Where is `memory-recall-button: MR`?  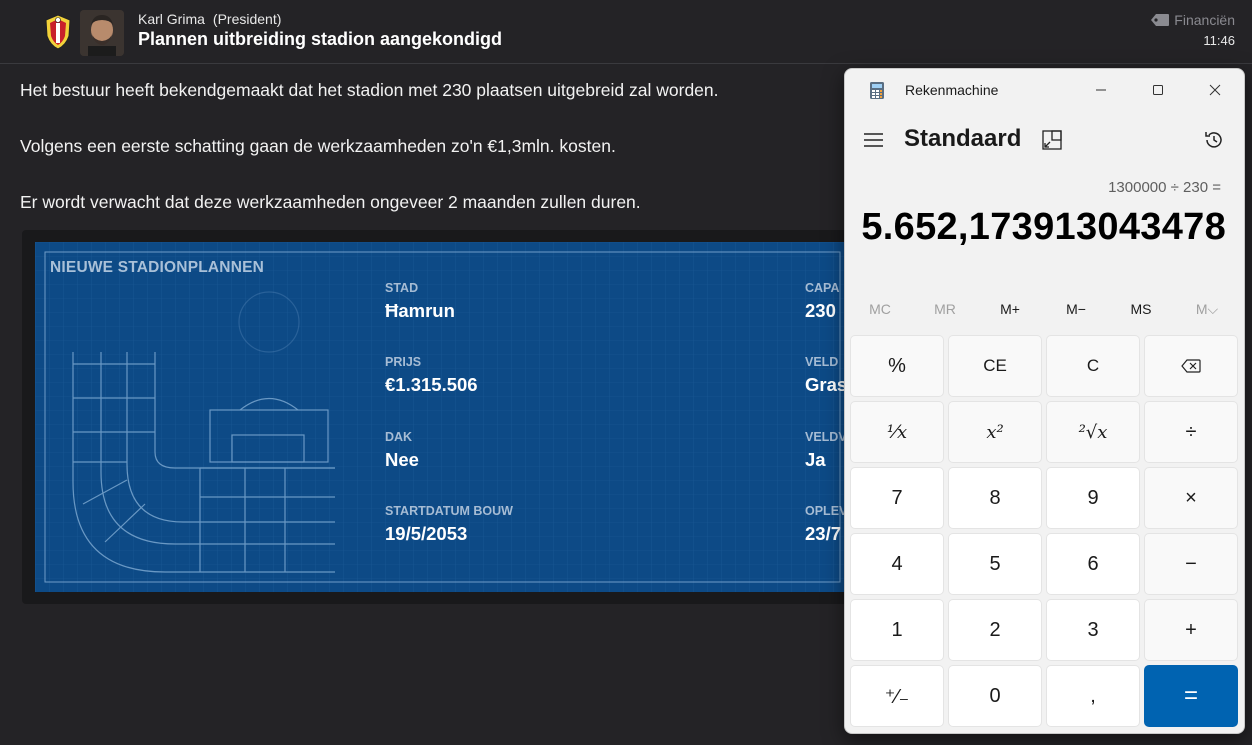
memory-recall-button: MR is located at coordinates (945, 309).